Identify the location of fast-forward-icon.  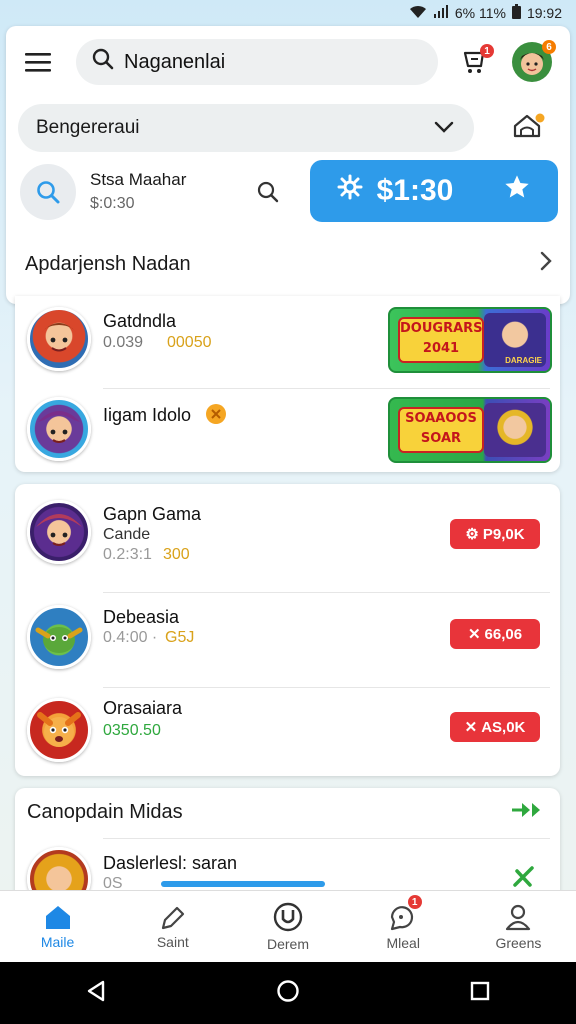
(528, 812).